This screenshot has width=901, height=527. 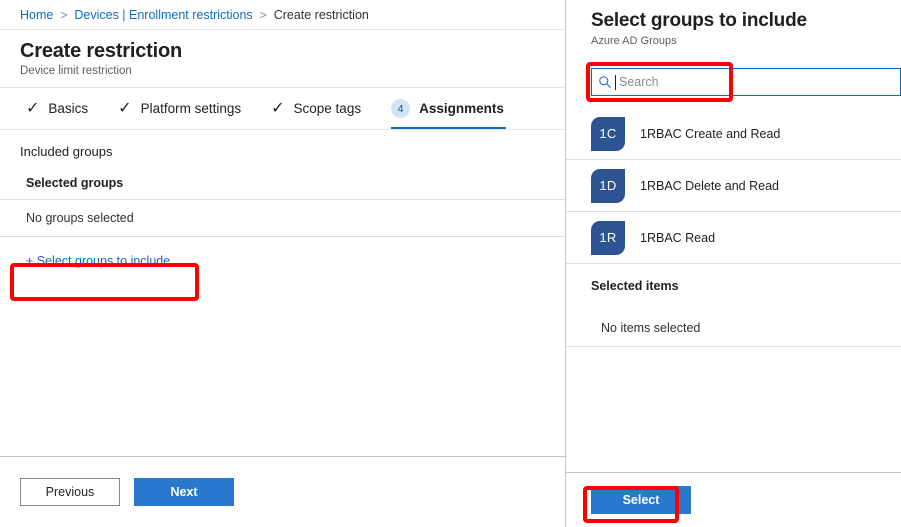 What do you see at coordinates (639, 82) in the screenshot?
I see `search-placeholder: Search` at bounding box center [639, 82].